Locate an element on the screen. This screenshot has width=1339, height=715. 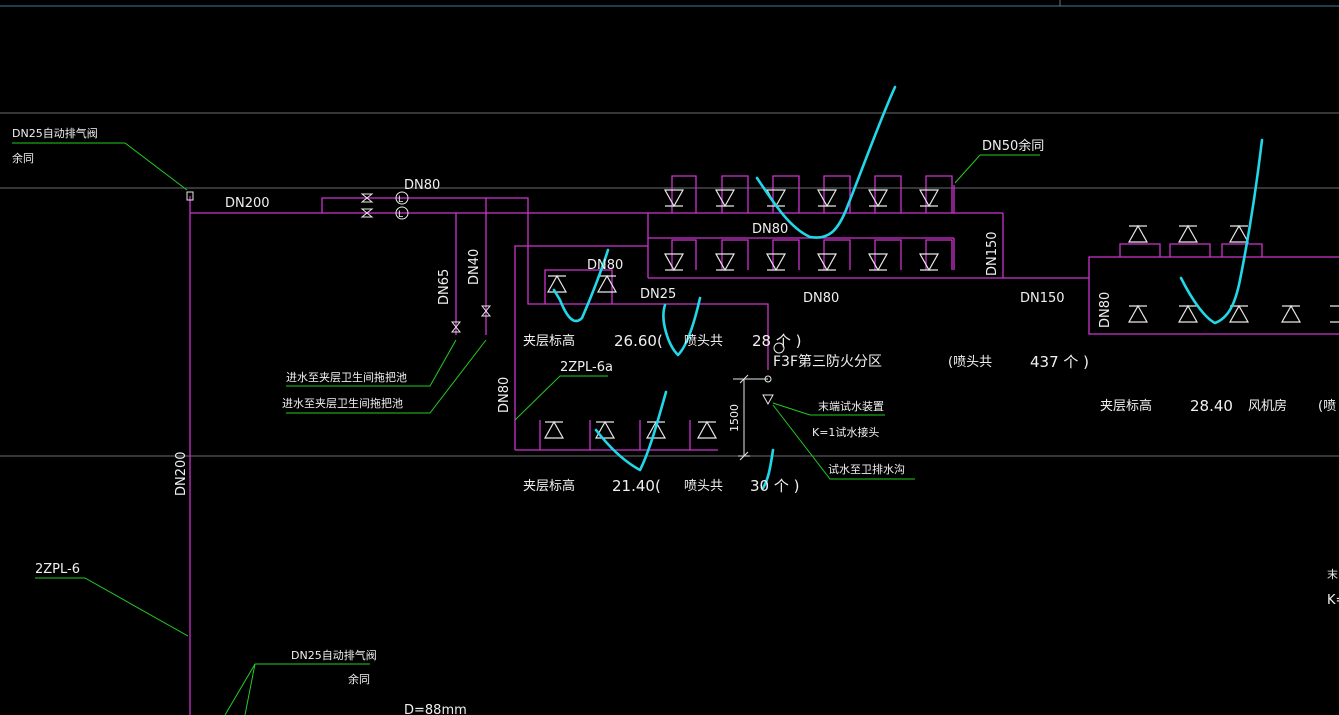
riser-id-1: 2ZPL-6a is located at coordinates (586, 367).